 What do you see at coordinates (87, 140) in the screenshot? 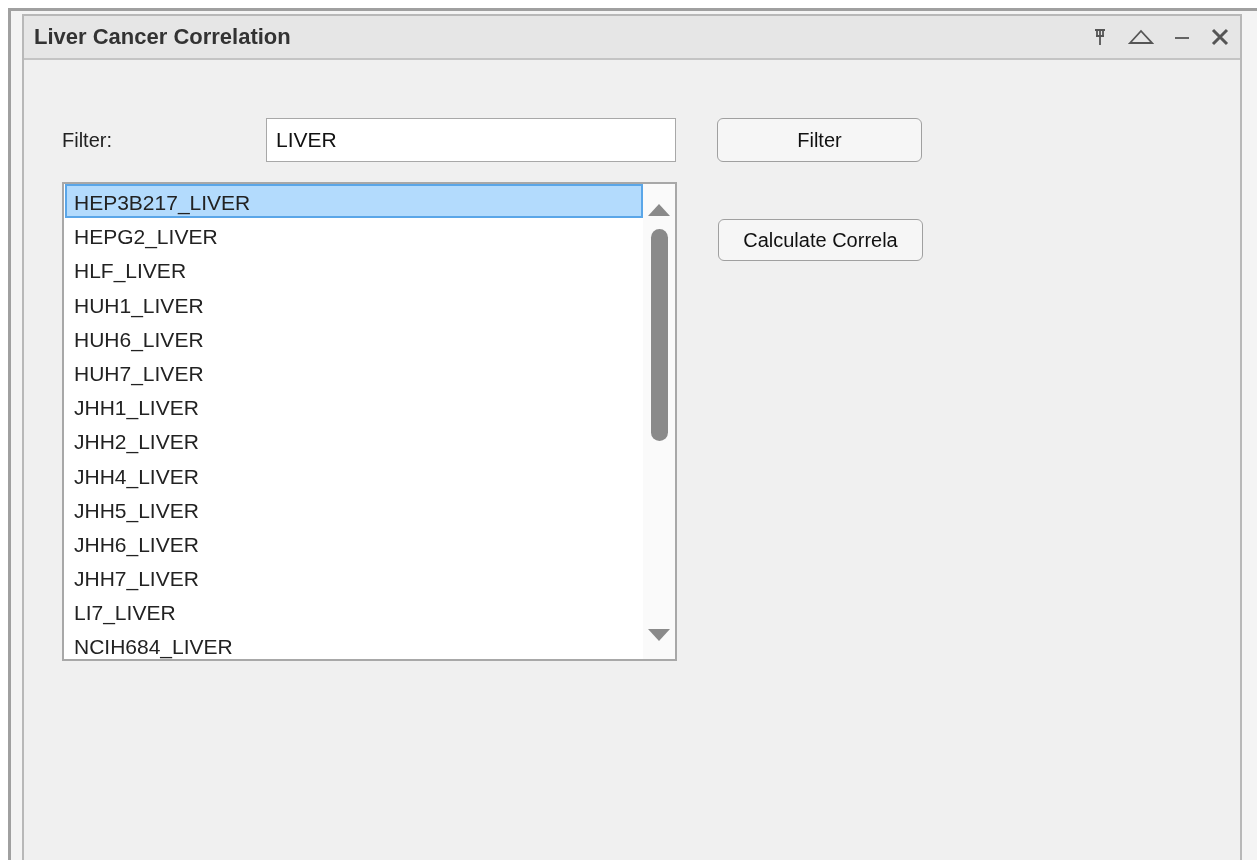
I see `filter-label: Filter:` at bounding box center [87, 140].